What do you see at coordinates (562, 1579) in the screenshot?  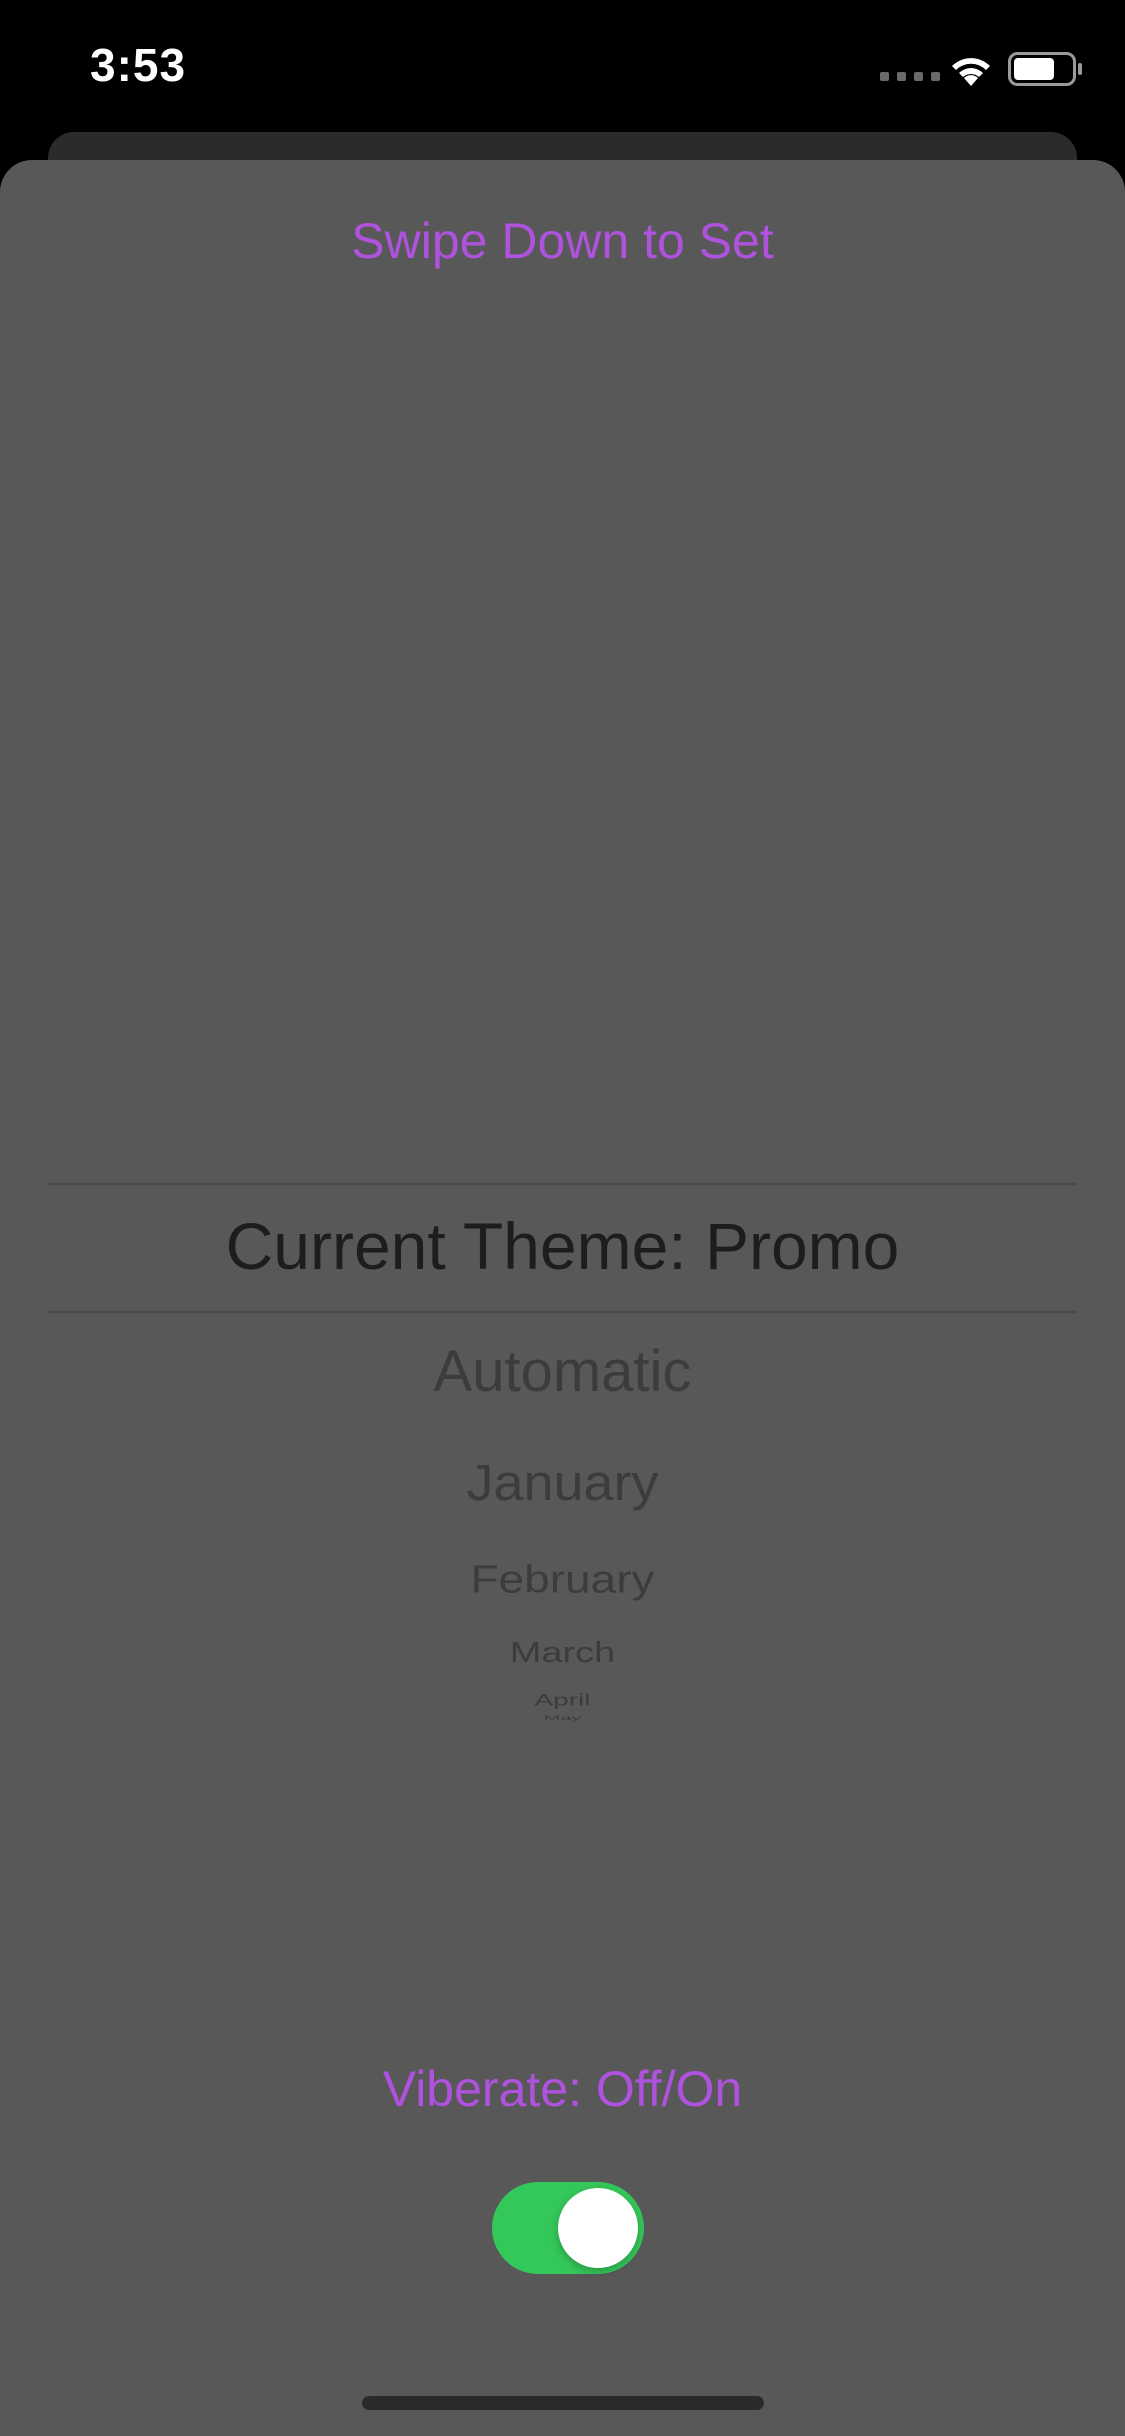 I see `picker-option: February` at bounding box center [562, 1579].